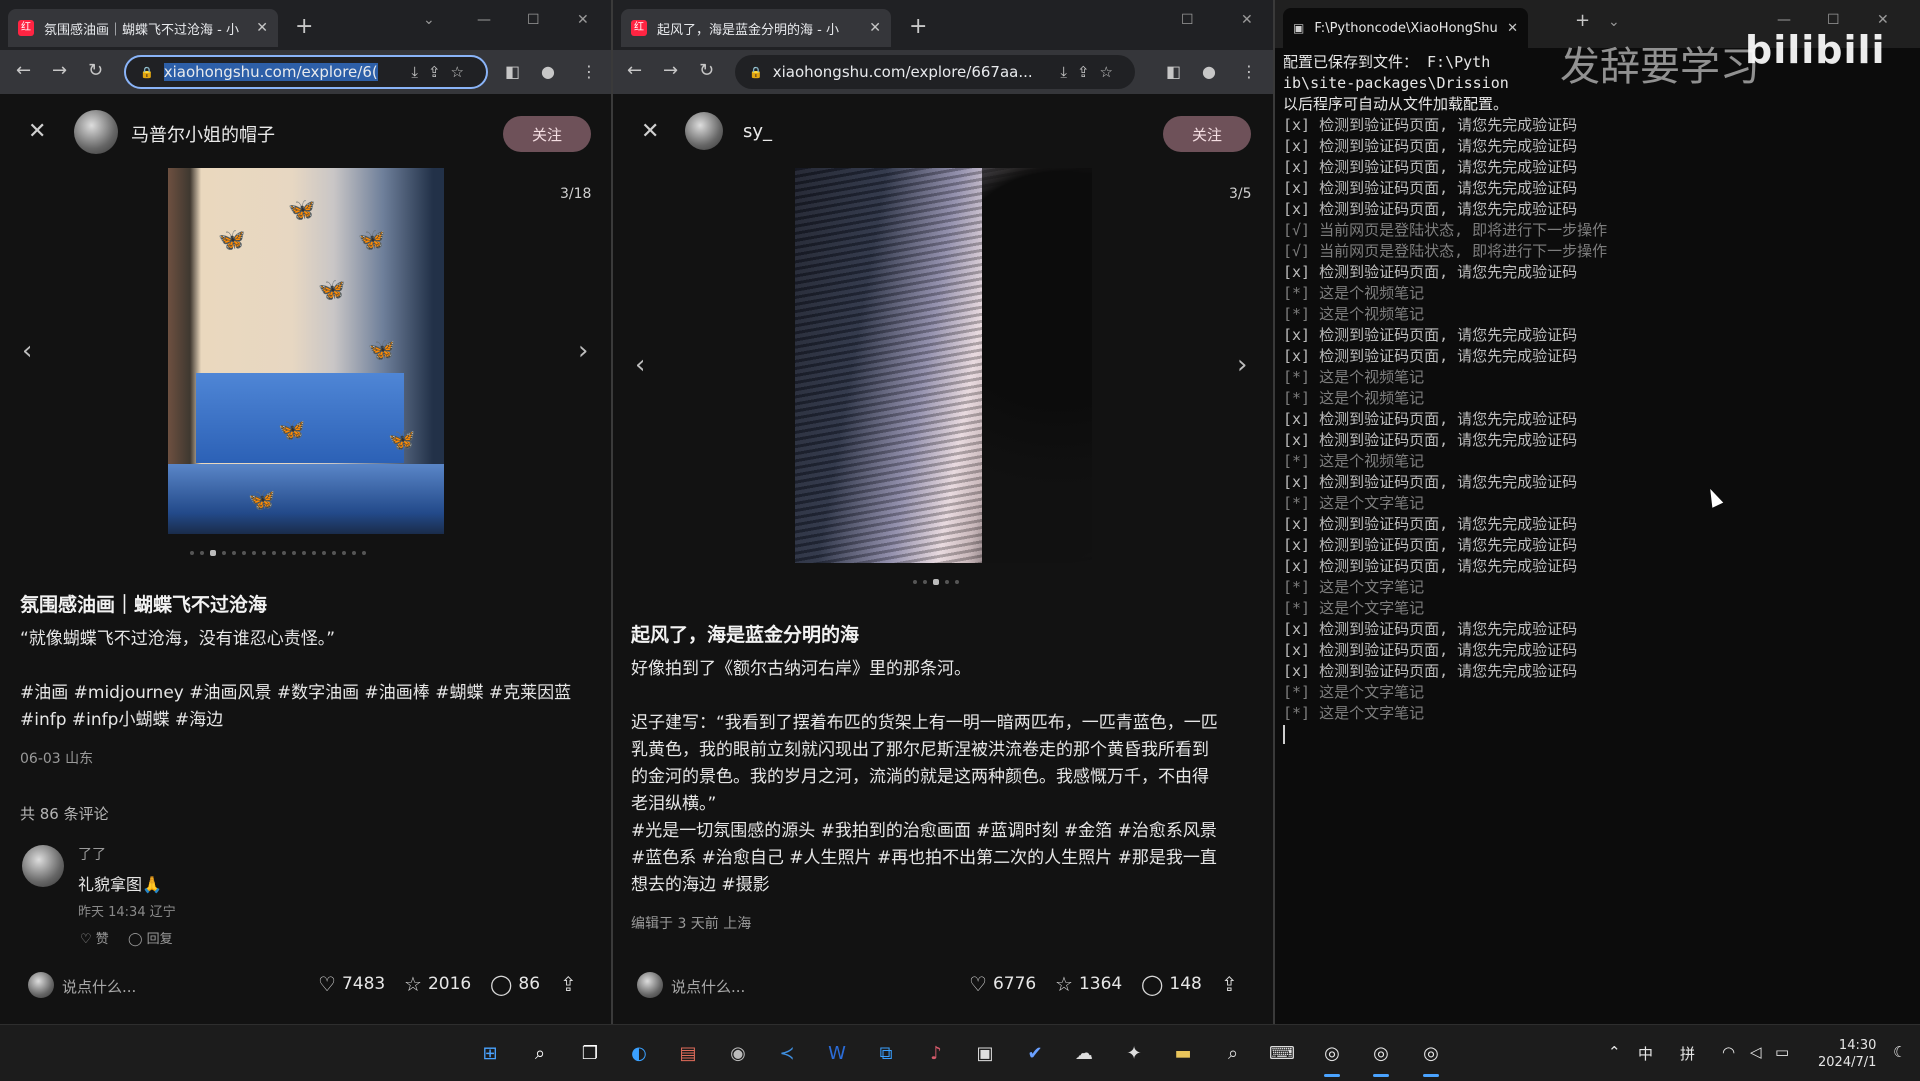  Describe the element at coordinates (837, 1053) in the screenshot. I see `word-icon: W` at that location.